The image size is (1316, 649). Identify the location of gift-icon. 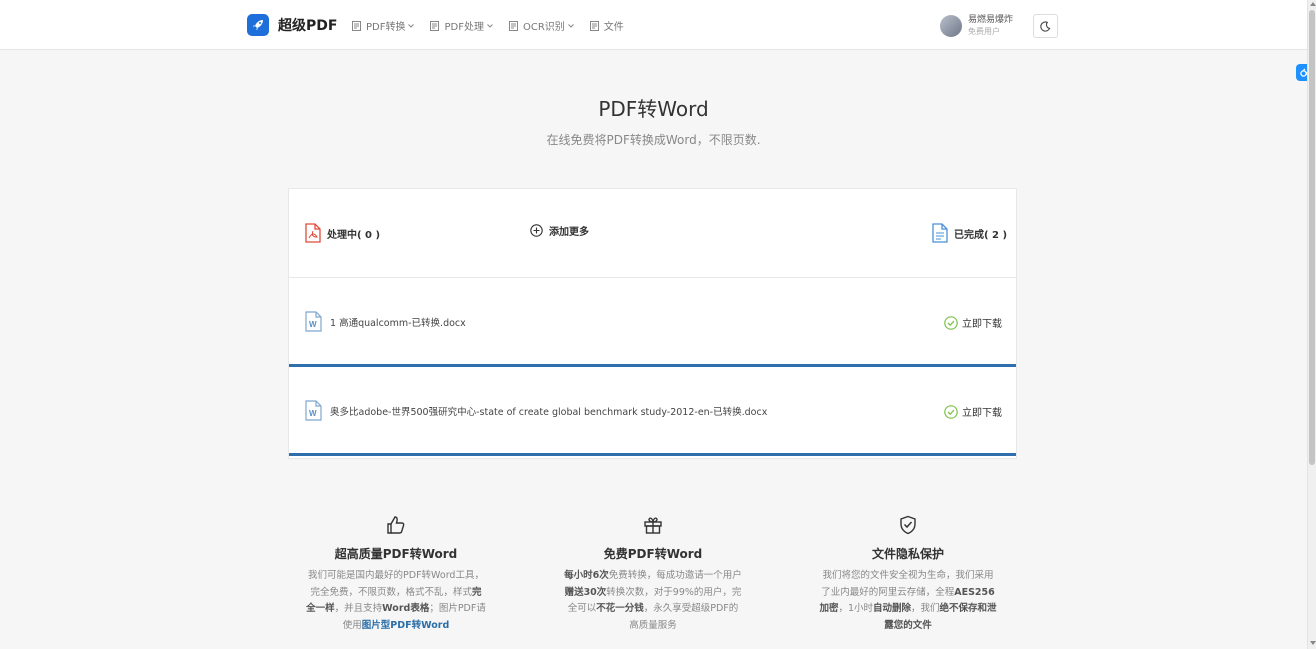
(653, 526).